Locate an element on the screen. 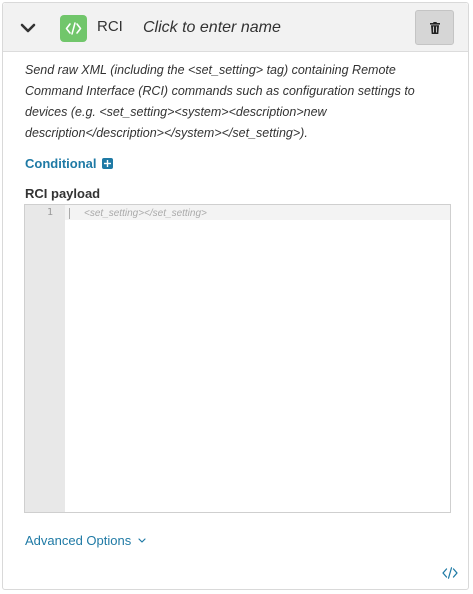  advanced-options-toggle: Advanced Options is located at coordinates (85, 540).